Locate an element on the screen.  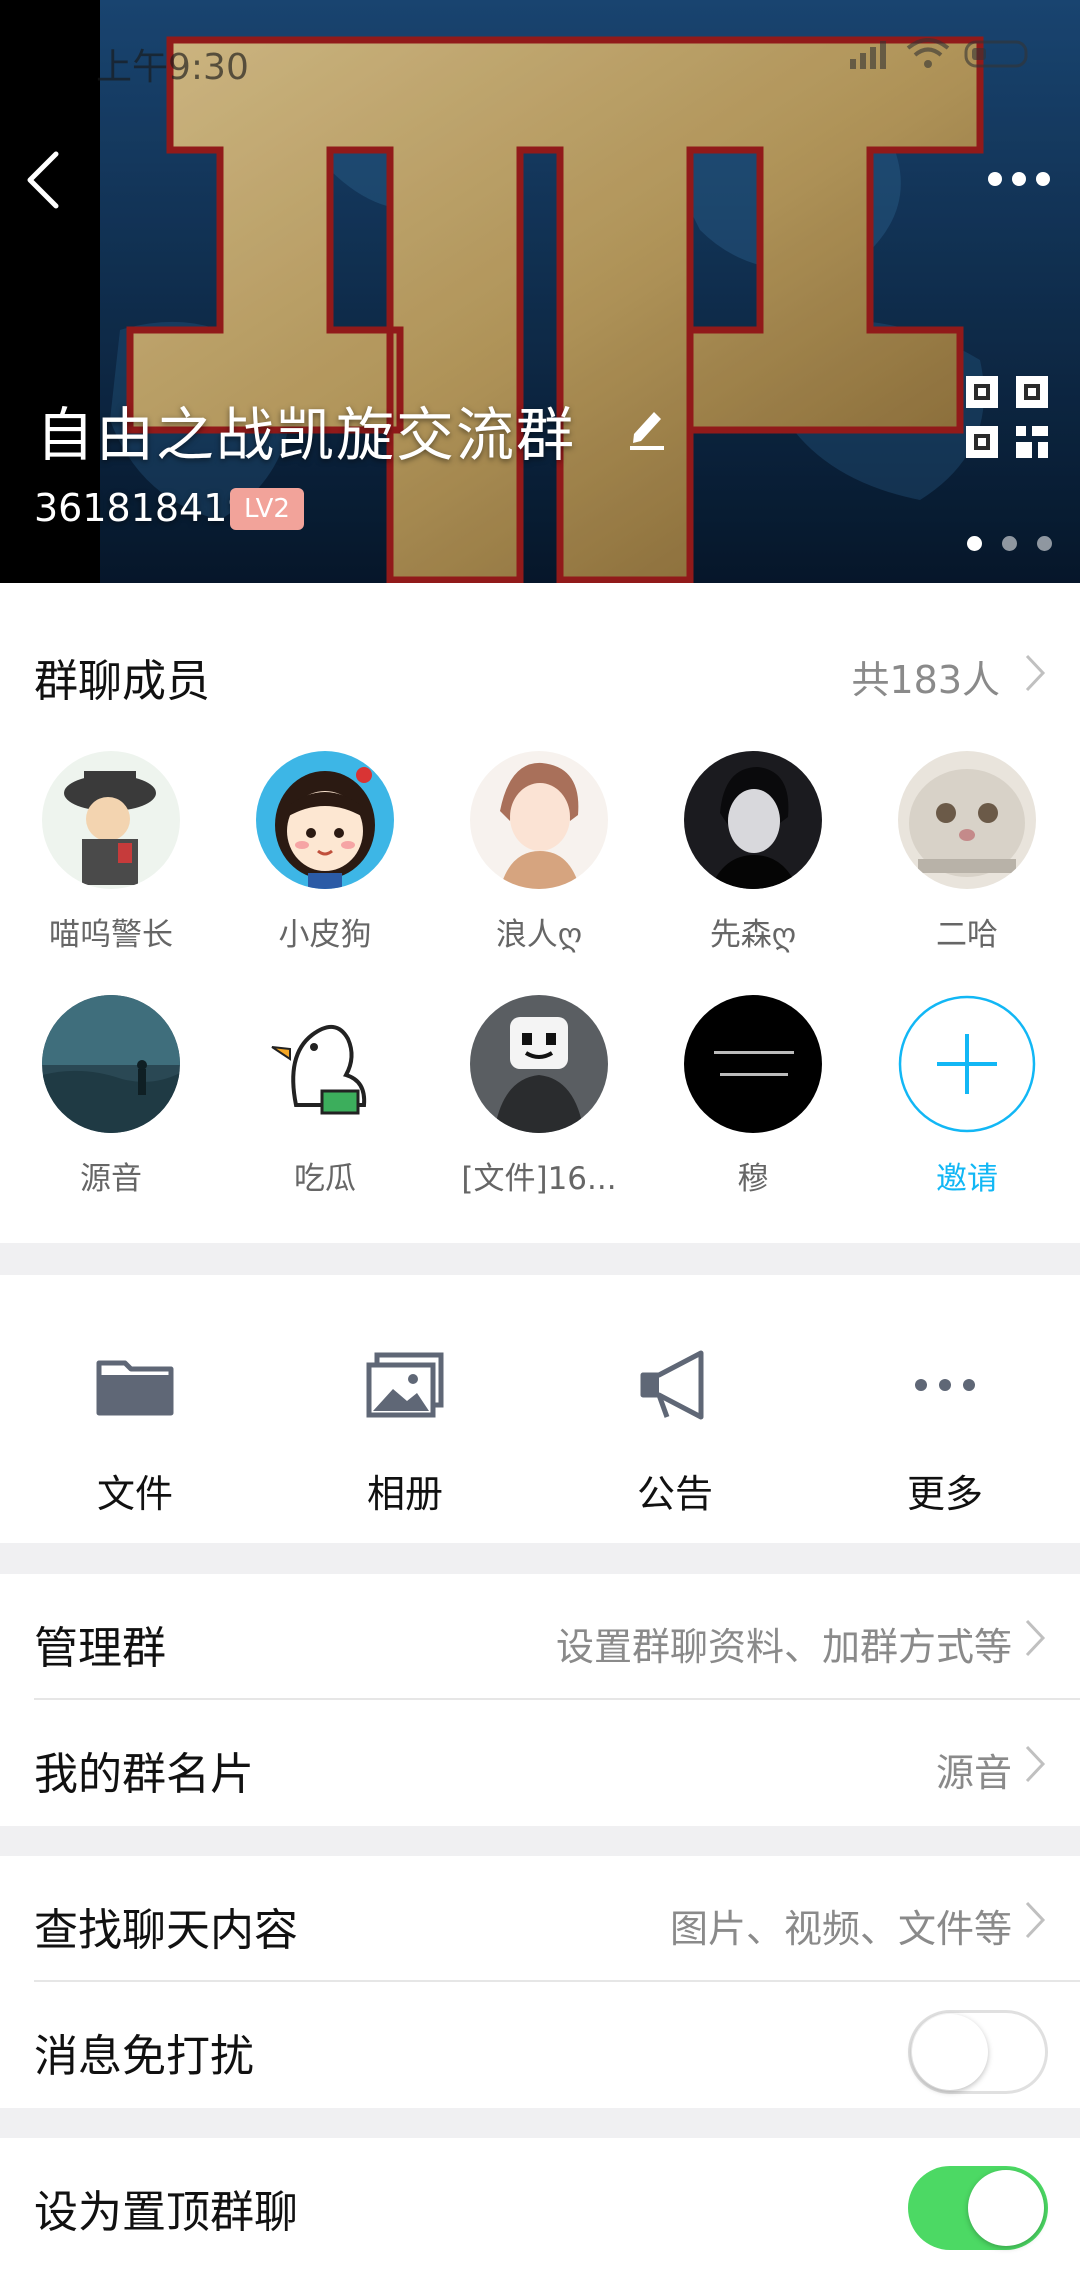
manage-group-title: 管理群 is located at coordinates (100, 1648).